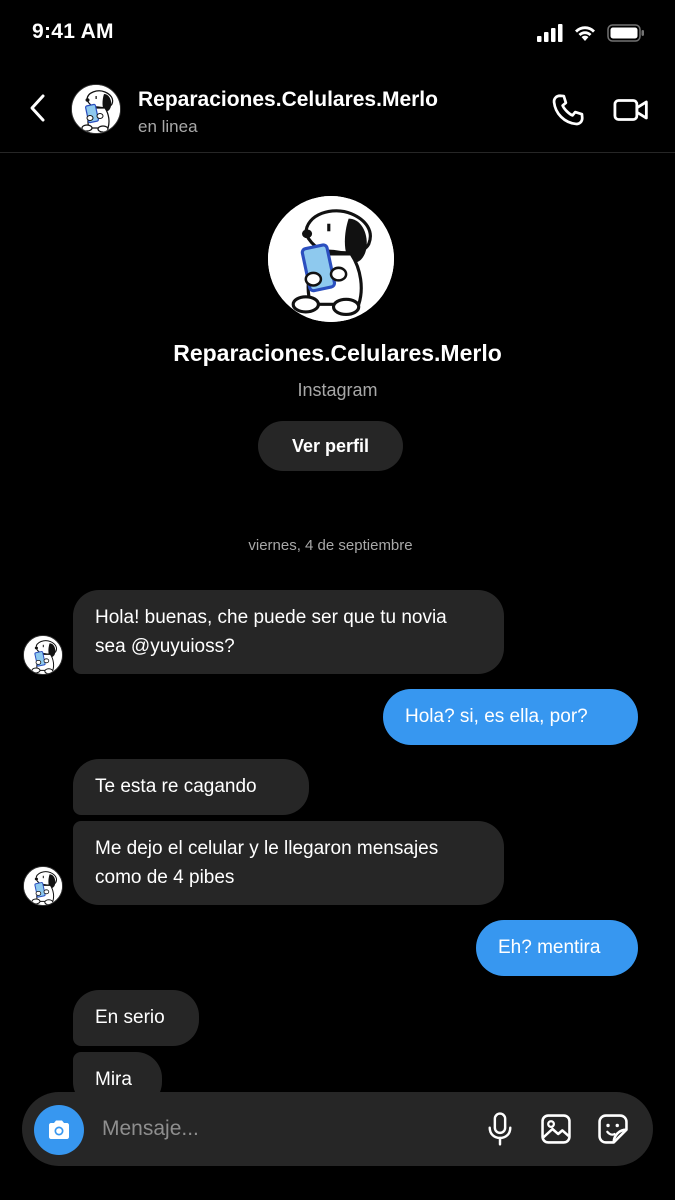  I want to click on contact-name: Reparaciones.Celulares.Merlo, so click(288, 100).